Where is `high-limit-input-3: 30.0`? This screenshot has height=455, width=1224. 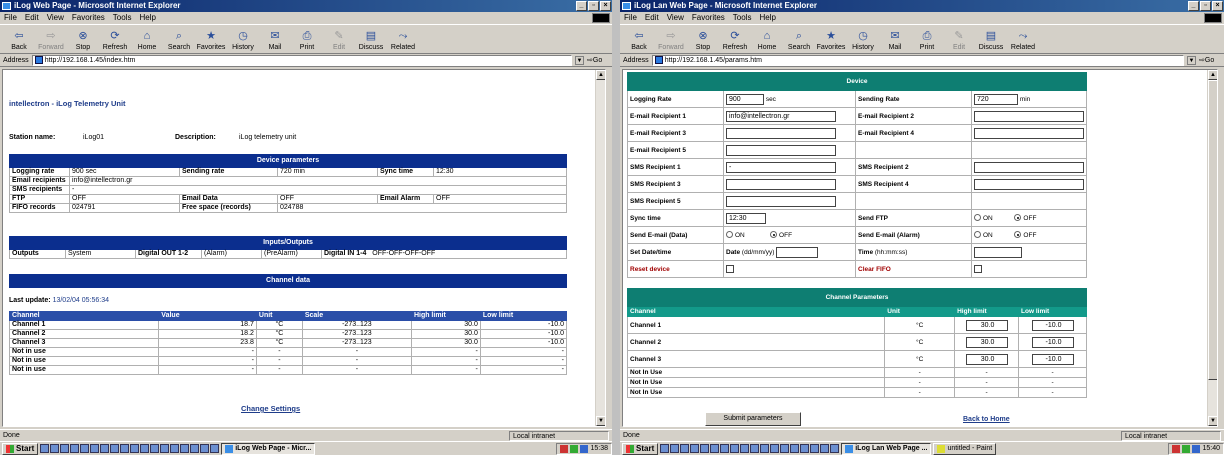
high-limit-input-3: 30.0 is located at coordinates (986, 359).